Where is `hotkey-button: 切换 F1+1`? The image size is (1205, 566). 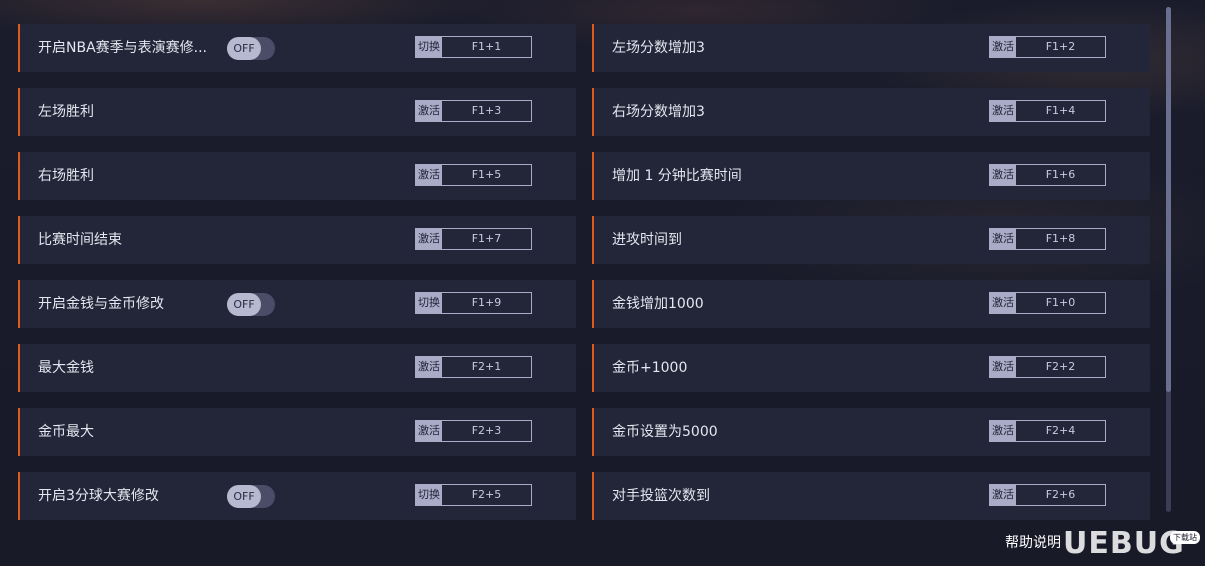 hotkey-button: 切换 F1+1 is located at coordinates (473, 47).